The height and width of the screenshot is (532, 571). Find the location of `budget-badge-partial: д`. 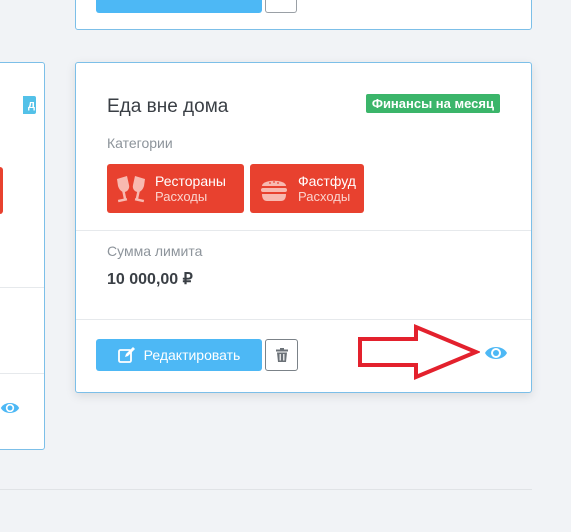

budget-badge-partial: д is located at coordinates (29, 105).